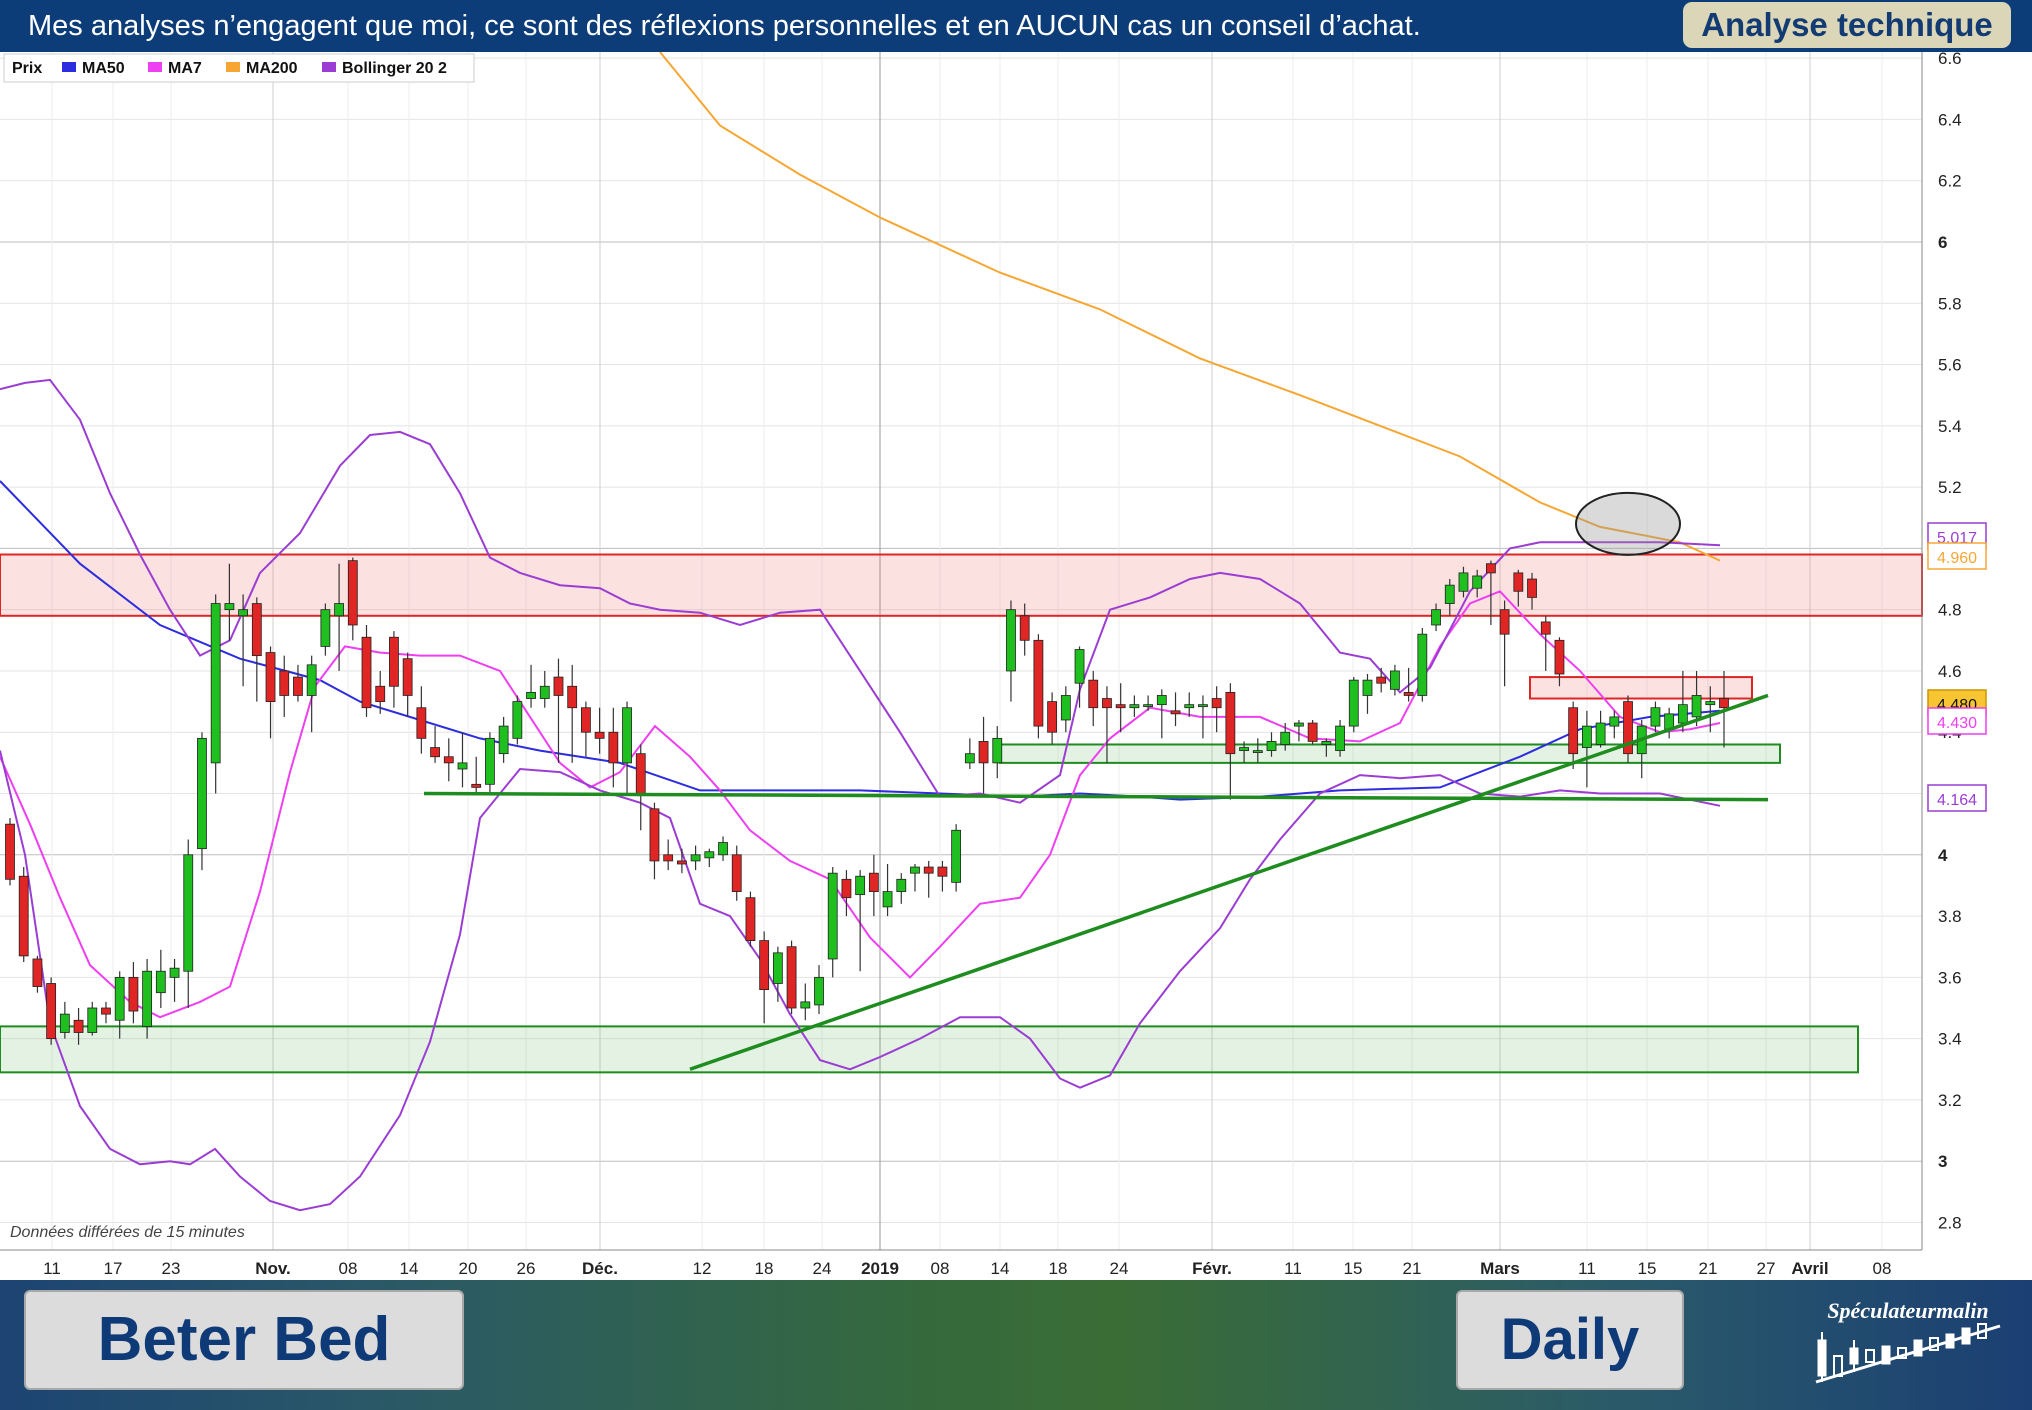  I want to click on y-tick-label: 6.4, so click(1950, 119).